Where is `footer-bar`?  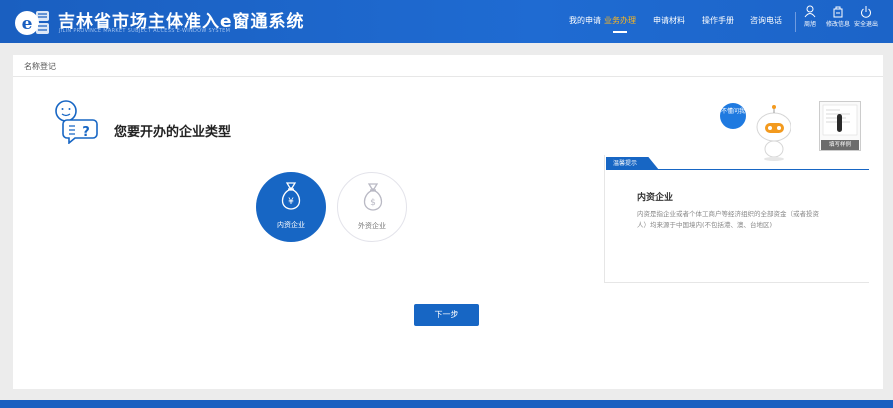
footer-bar is located at coordinates (446, 404).